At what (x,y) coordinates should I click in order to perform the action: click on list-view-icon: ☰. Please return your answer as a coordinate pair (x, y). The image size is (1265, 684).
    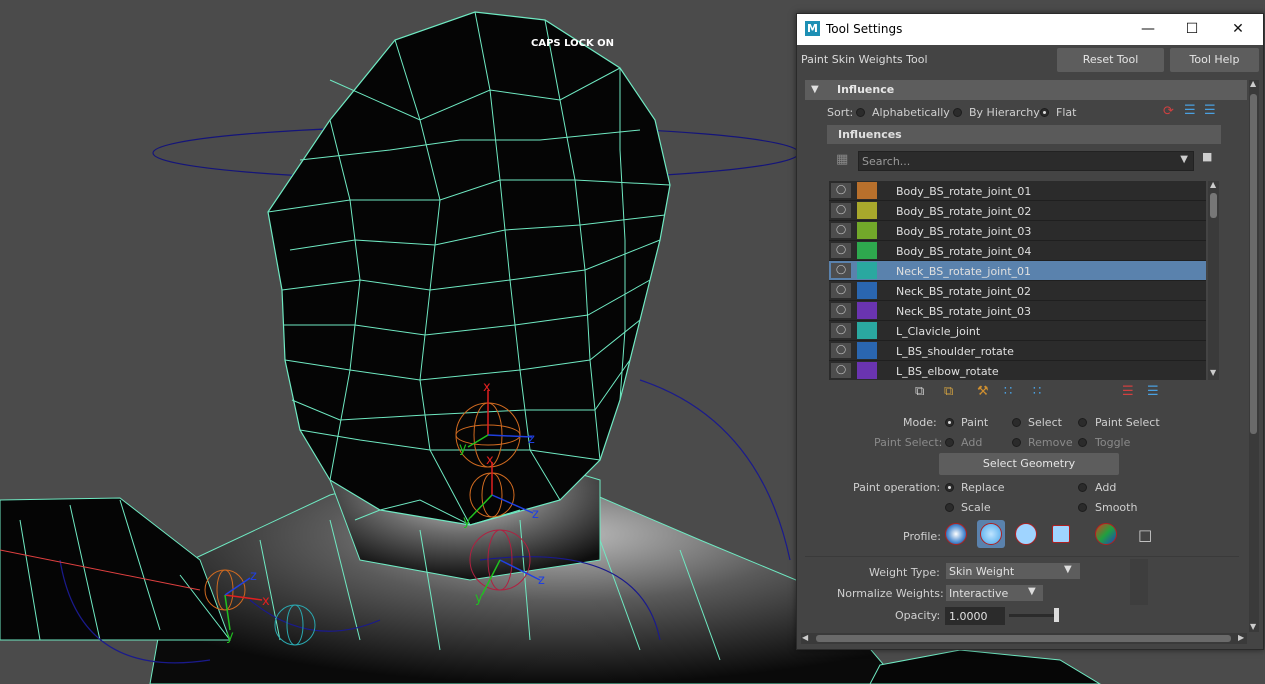
    Looking at the image, I should click on (1190, 110).